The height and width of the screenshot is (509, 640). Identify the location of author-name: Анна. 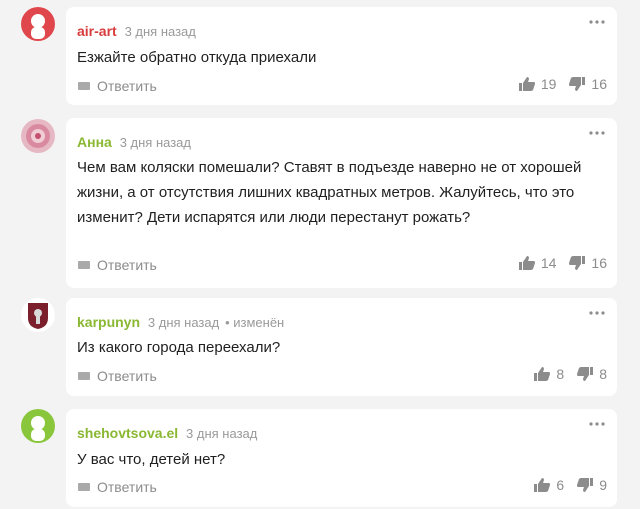
(94, 142).